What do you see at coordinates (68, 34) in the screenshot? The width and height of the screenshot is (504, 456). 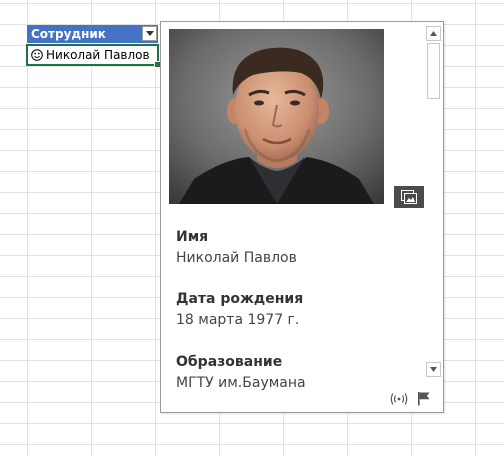 I see `header-cell-text: Сотрудник` at bounding box center [68, 34].